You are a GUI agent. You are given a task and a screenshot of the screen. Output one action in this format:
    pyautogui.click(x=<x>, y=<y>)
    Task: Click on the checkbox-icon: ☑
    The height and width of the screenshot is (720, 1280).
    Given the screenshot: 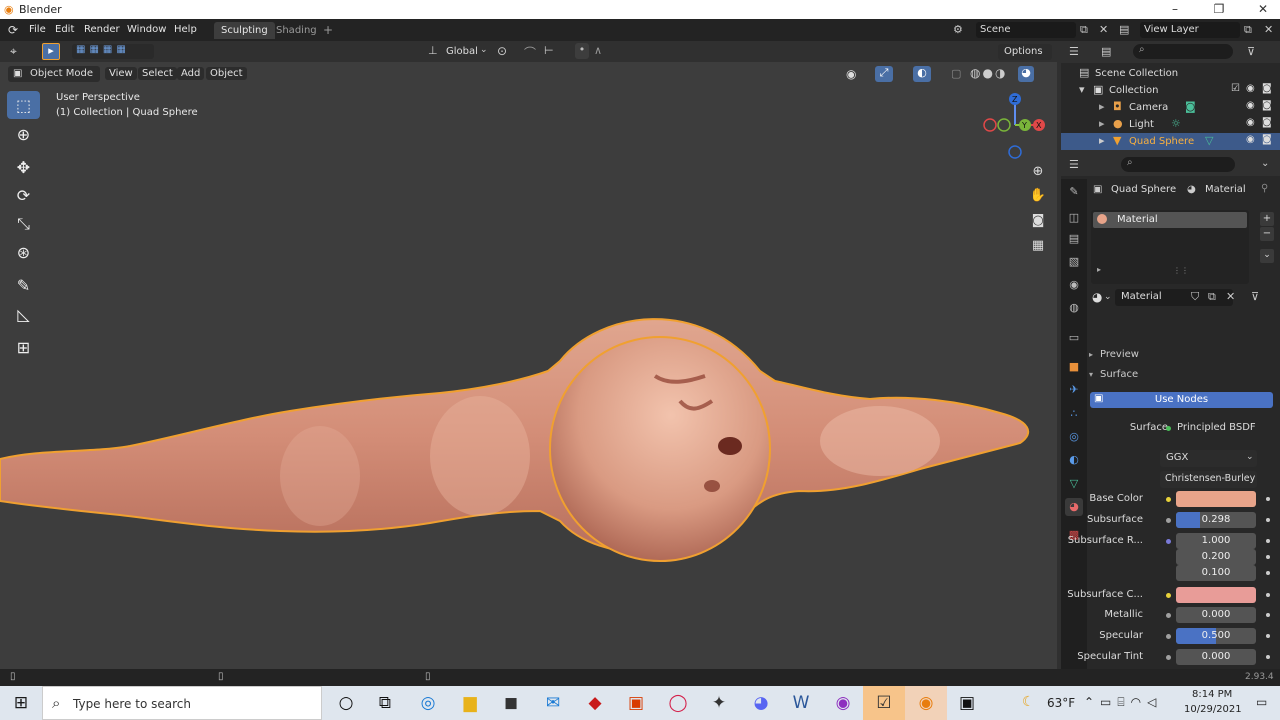 What is the action you would take?
    pyautogui.click(x=1235, y=88)
    